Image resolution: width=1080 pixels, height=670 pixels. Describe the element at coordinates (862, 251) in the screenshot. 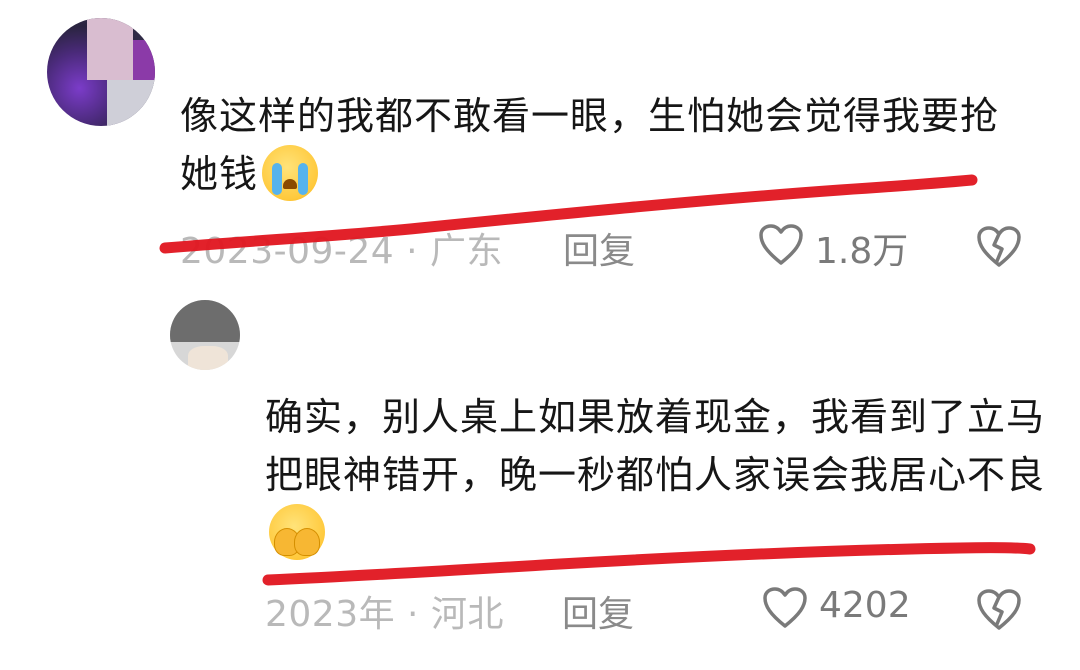

I see `like-count: 1.8万` at that location.